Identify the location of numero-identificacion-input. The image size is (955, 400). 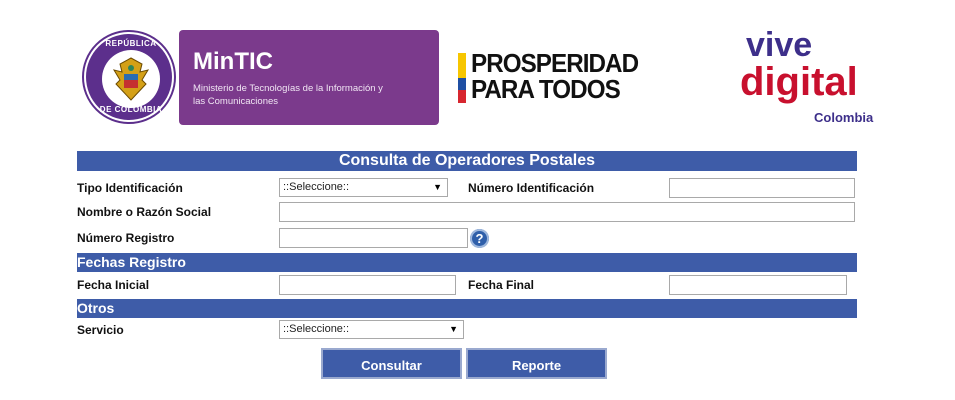
(762, 188).